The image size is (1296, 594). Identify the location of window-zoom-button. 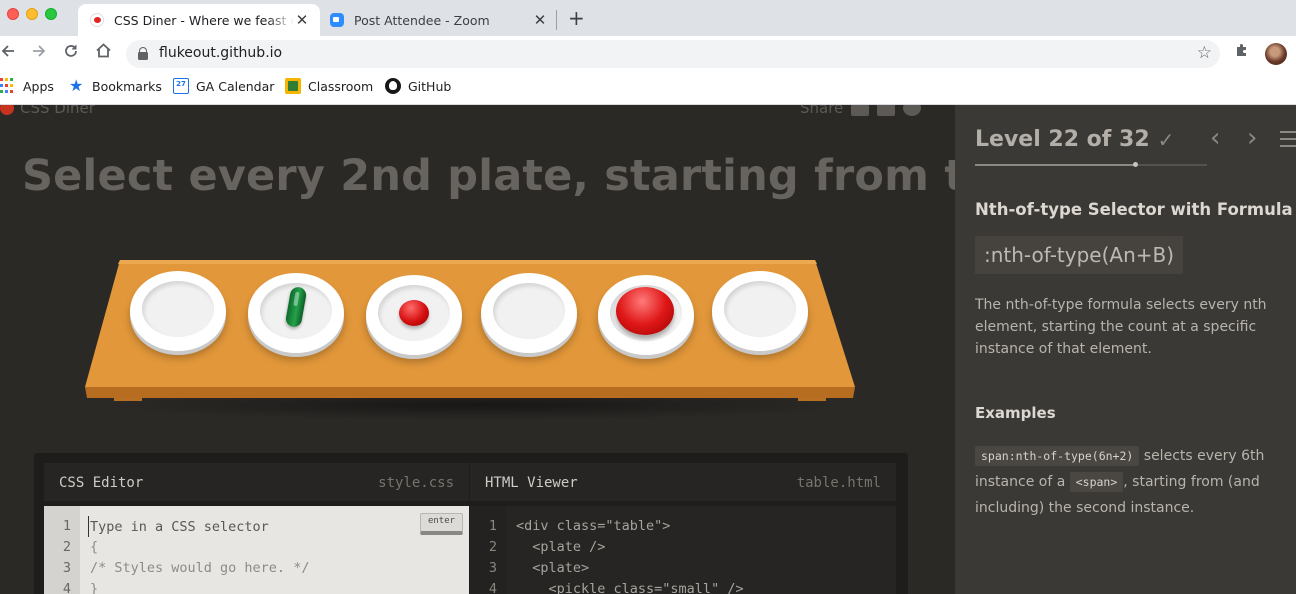
(51, 14).